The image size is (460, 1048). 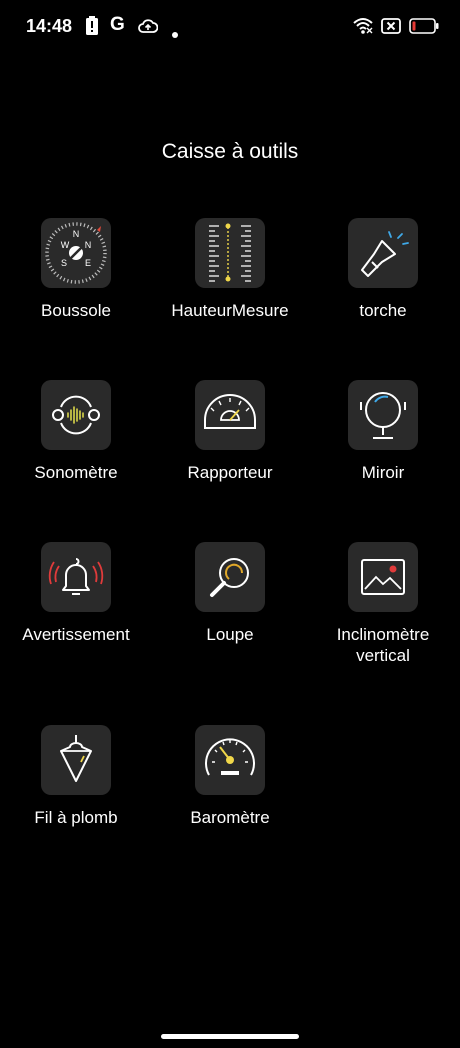 I want to click on alarm-bell-icon, so click(x=76, y=577).